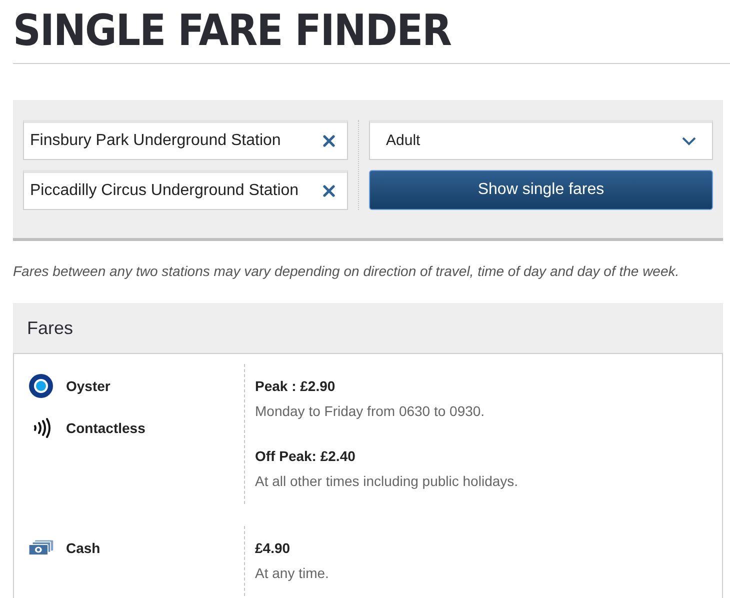 The height and width of the screenshot is (598, 730). What do you see at coordinates (156, 141) in the screenshot?
I see `field-value: Finsbury Park Underground Station` at bounding box center [156, 141].